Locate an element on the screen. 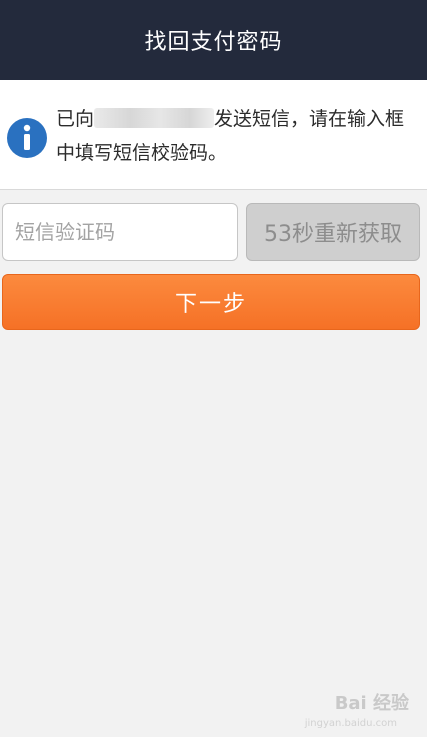 This screenshot has height=737, width=427. notice-text-before: 已向 is located at coordinates (75, 119).